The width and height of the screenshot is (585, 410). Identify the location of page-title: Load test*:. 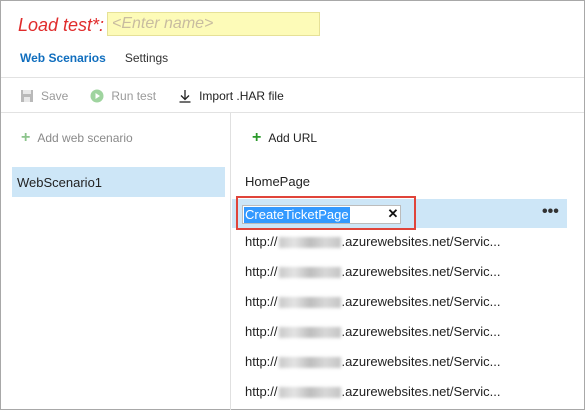
(61, 24).